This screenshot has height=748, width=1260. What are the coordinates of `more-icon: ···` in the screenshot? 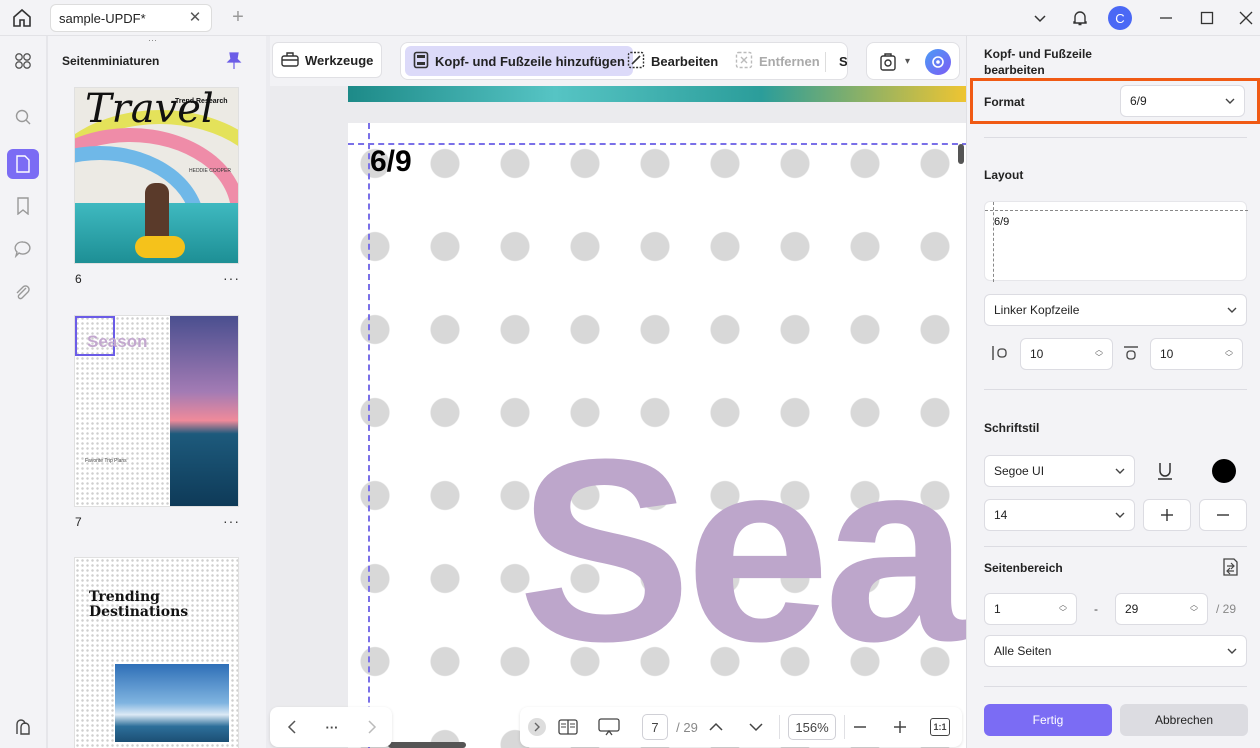 It's located at (332, 727).